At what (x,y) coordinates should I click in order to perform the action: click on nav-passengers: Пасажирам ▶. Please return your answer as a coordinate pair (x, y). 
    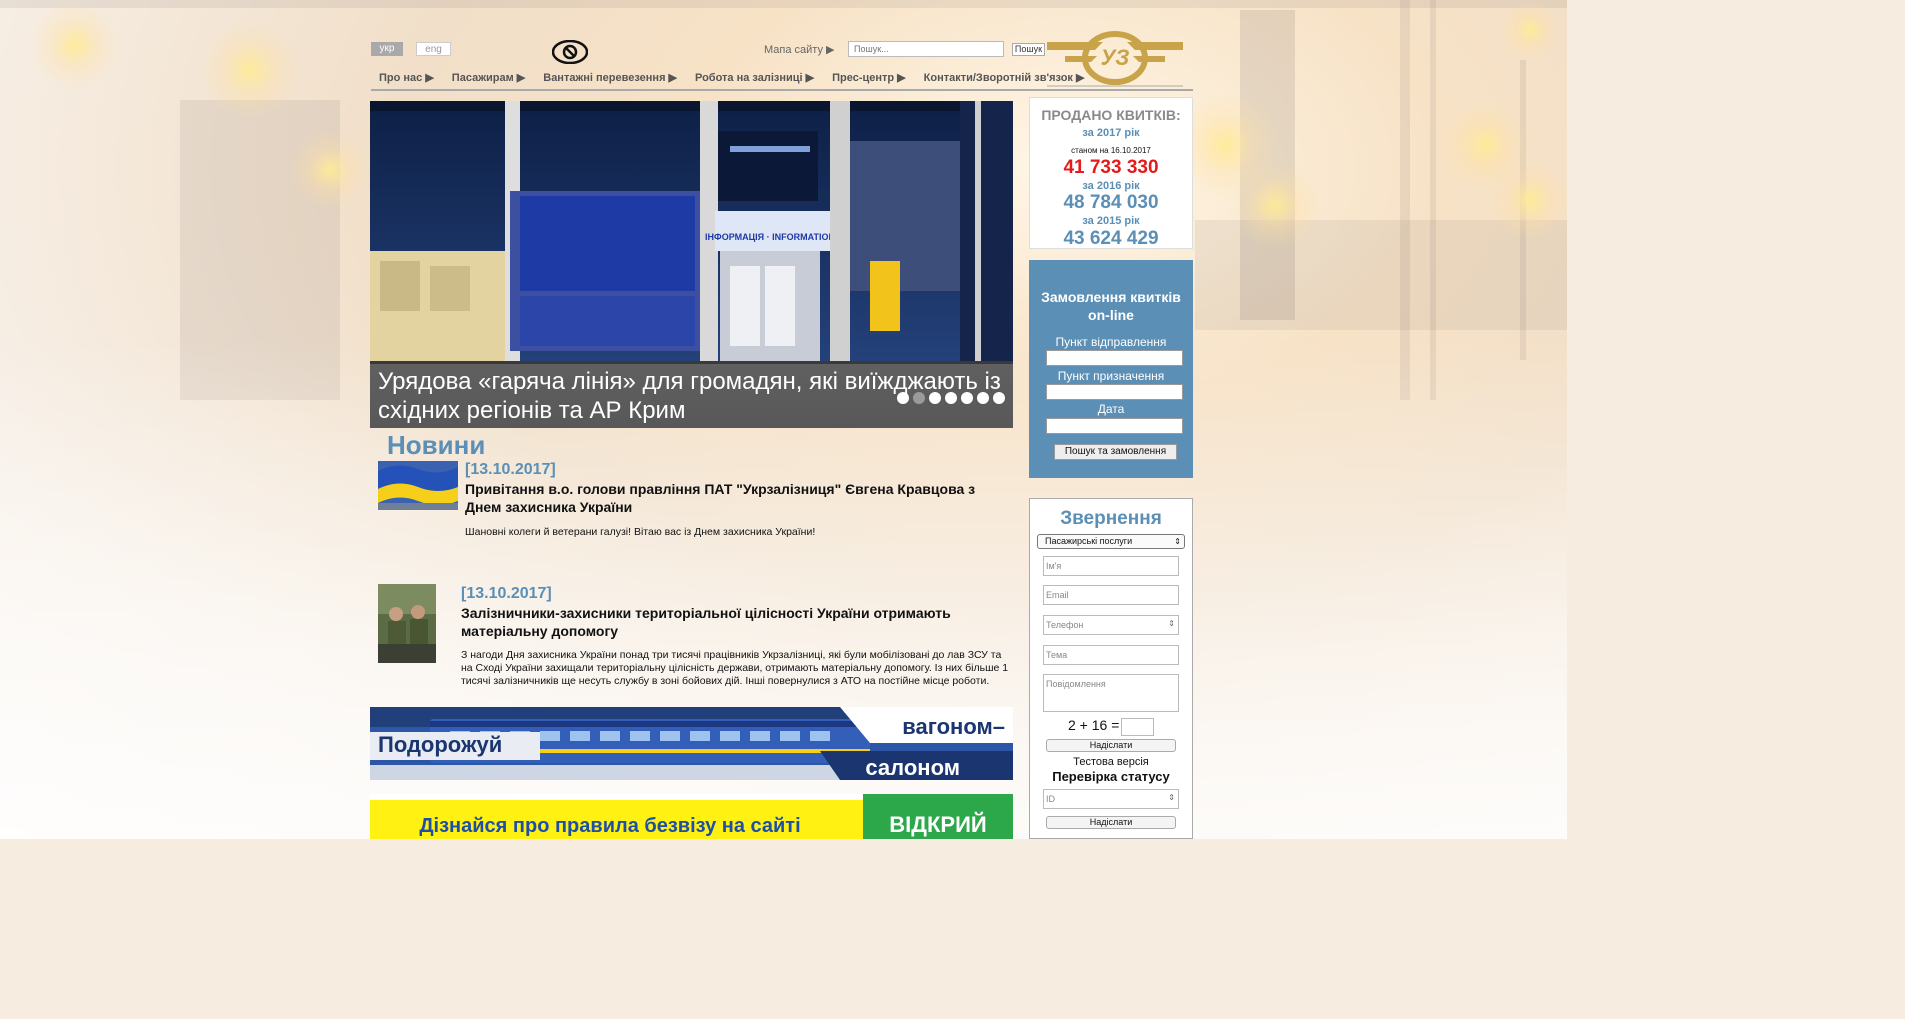
    Looking at the image, I should click on (488, 80).